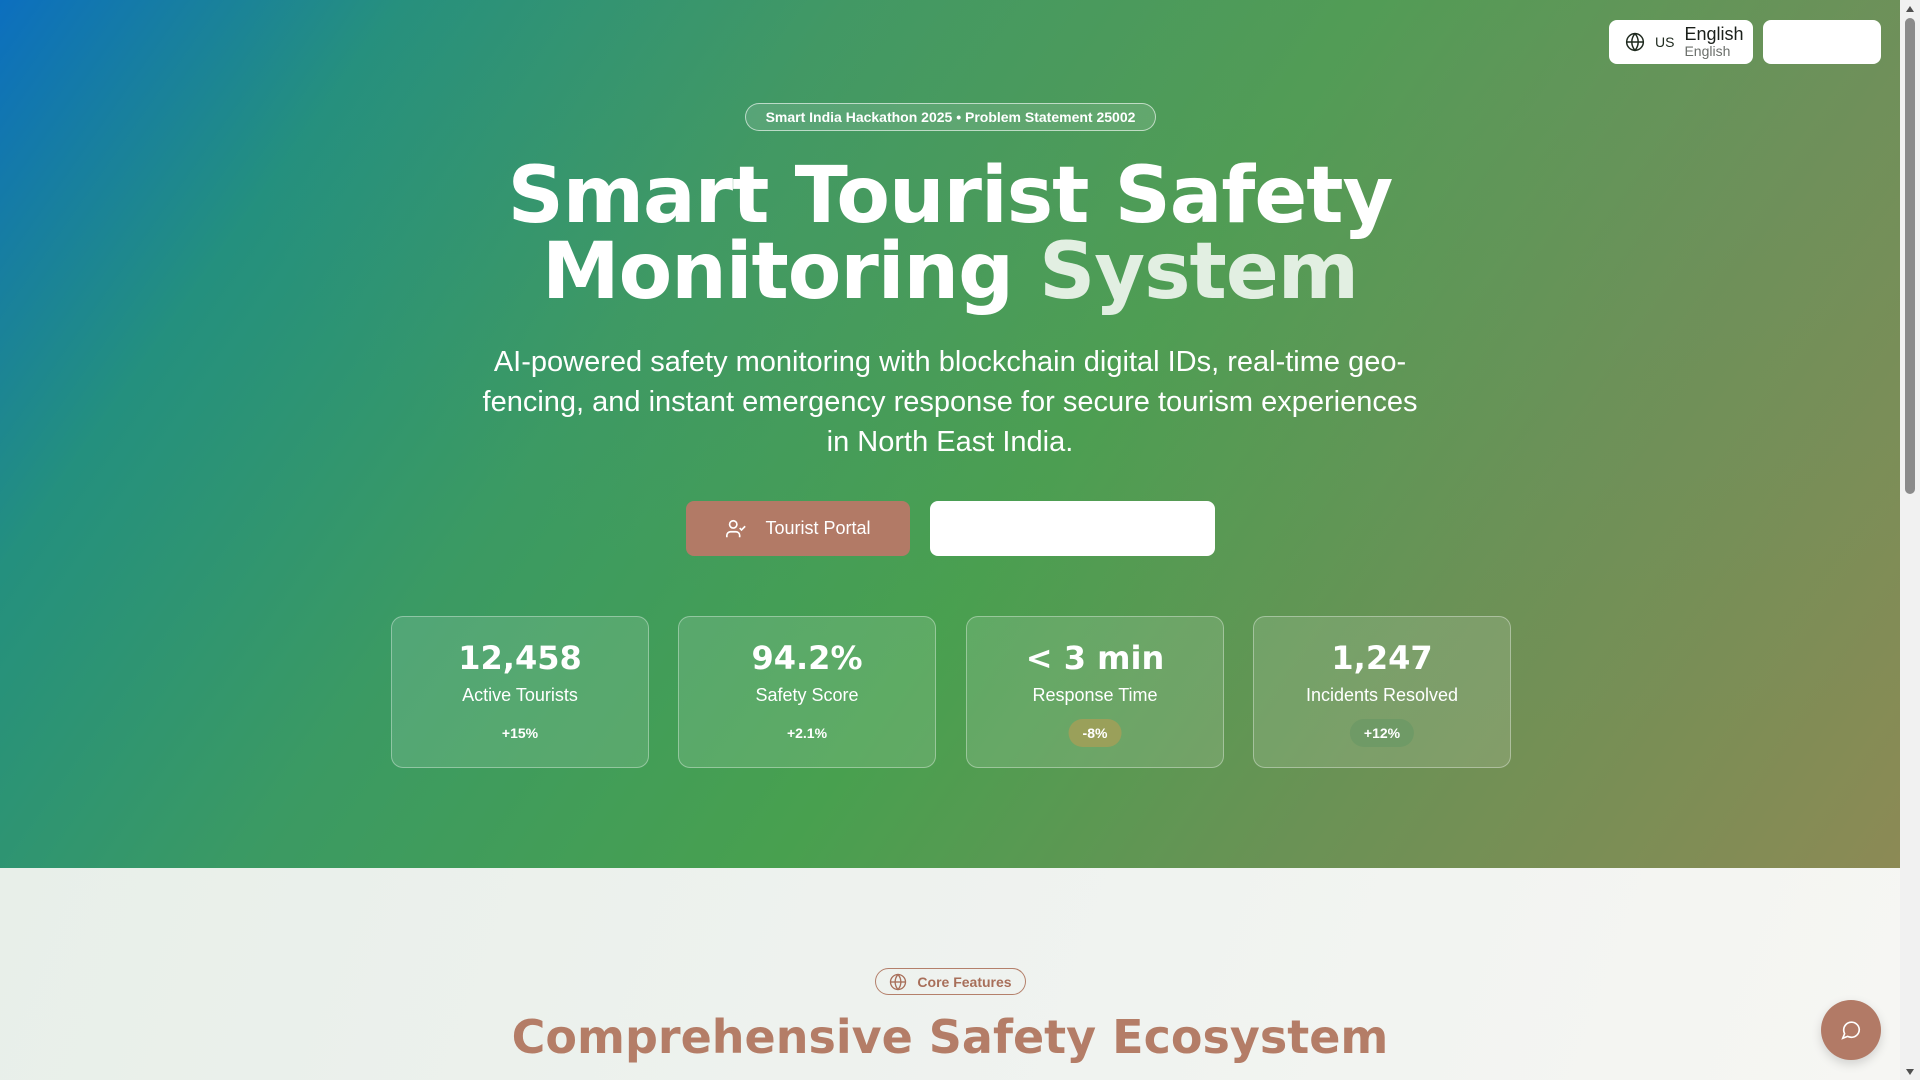  I want to click on chat-button, so click(1851, 1030).